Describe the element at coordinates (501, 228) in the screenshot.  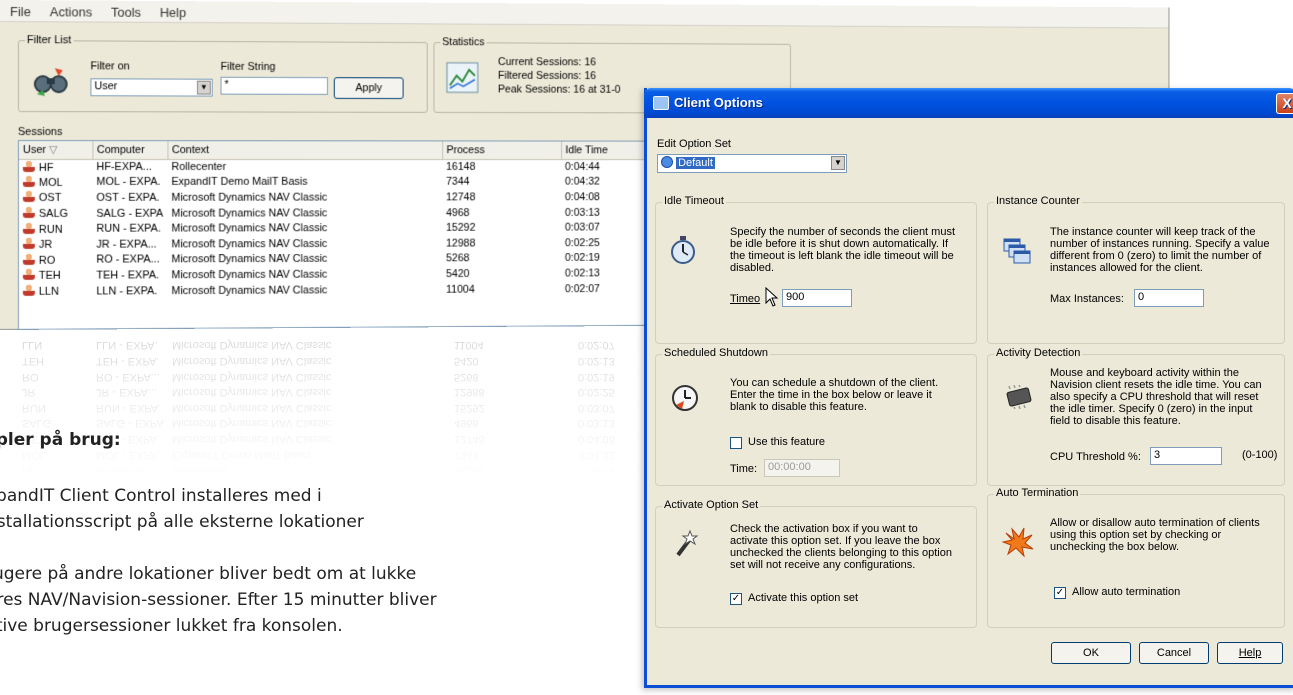
I see `cell-process: 15292` at that location.